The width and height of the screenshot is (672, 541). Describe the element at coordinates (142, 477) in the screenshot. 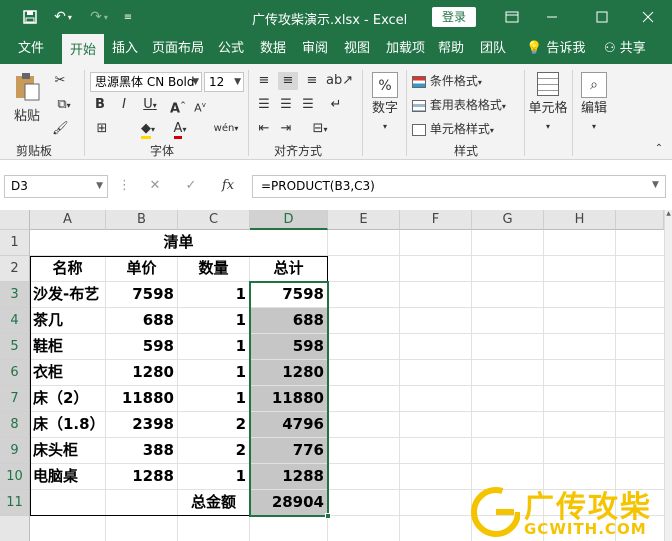

I see `price-cell: 1288` at that location.